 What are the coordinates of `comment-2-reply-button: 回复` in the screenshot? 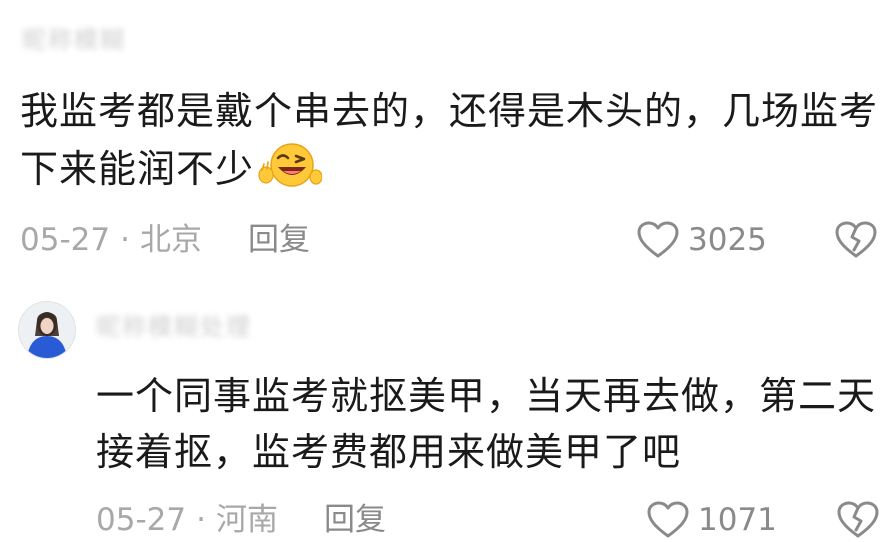 It's located at (355, 520).